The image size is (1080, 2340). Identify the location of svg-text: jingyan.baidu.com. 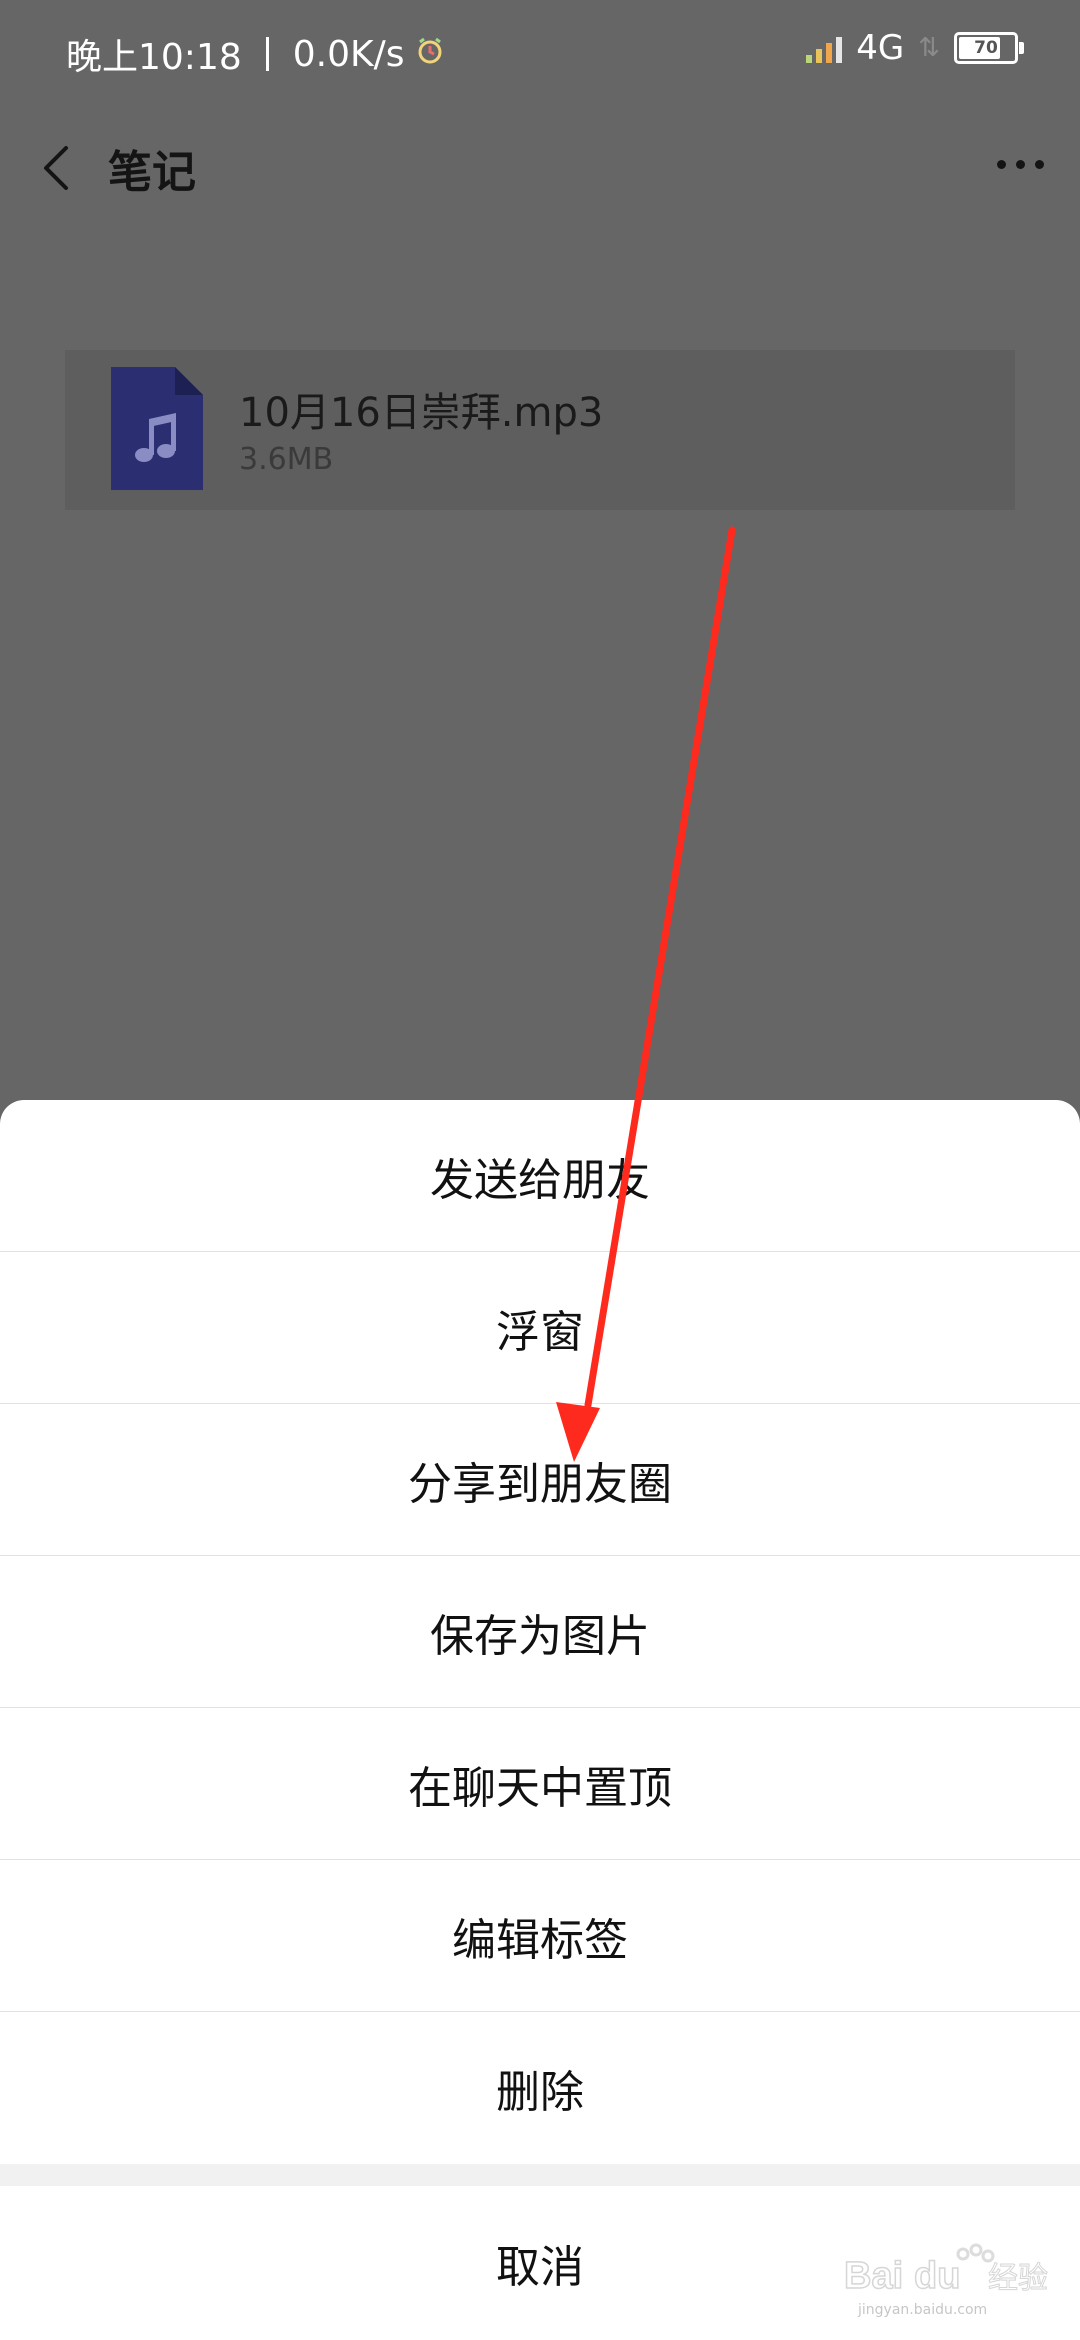
(922, 2310).